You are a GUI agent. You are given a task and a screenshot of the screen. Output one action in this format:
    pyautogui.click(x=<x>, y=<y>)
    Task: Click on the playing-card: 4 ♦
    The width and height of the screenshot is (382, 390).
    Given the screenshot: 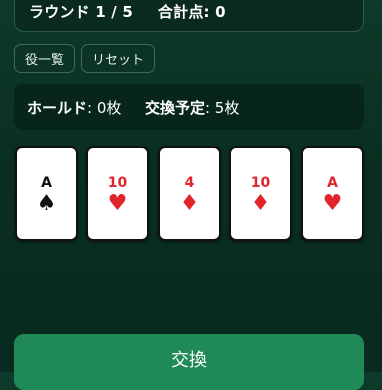 What is the action you would take?
    pyautogui.click(x=189, y=193)
    